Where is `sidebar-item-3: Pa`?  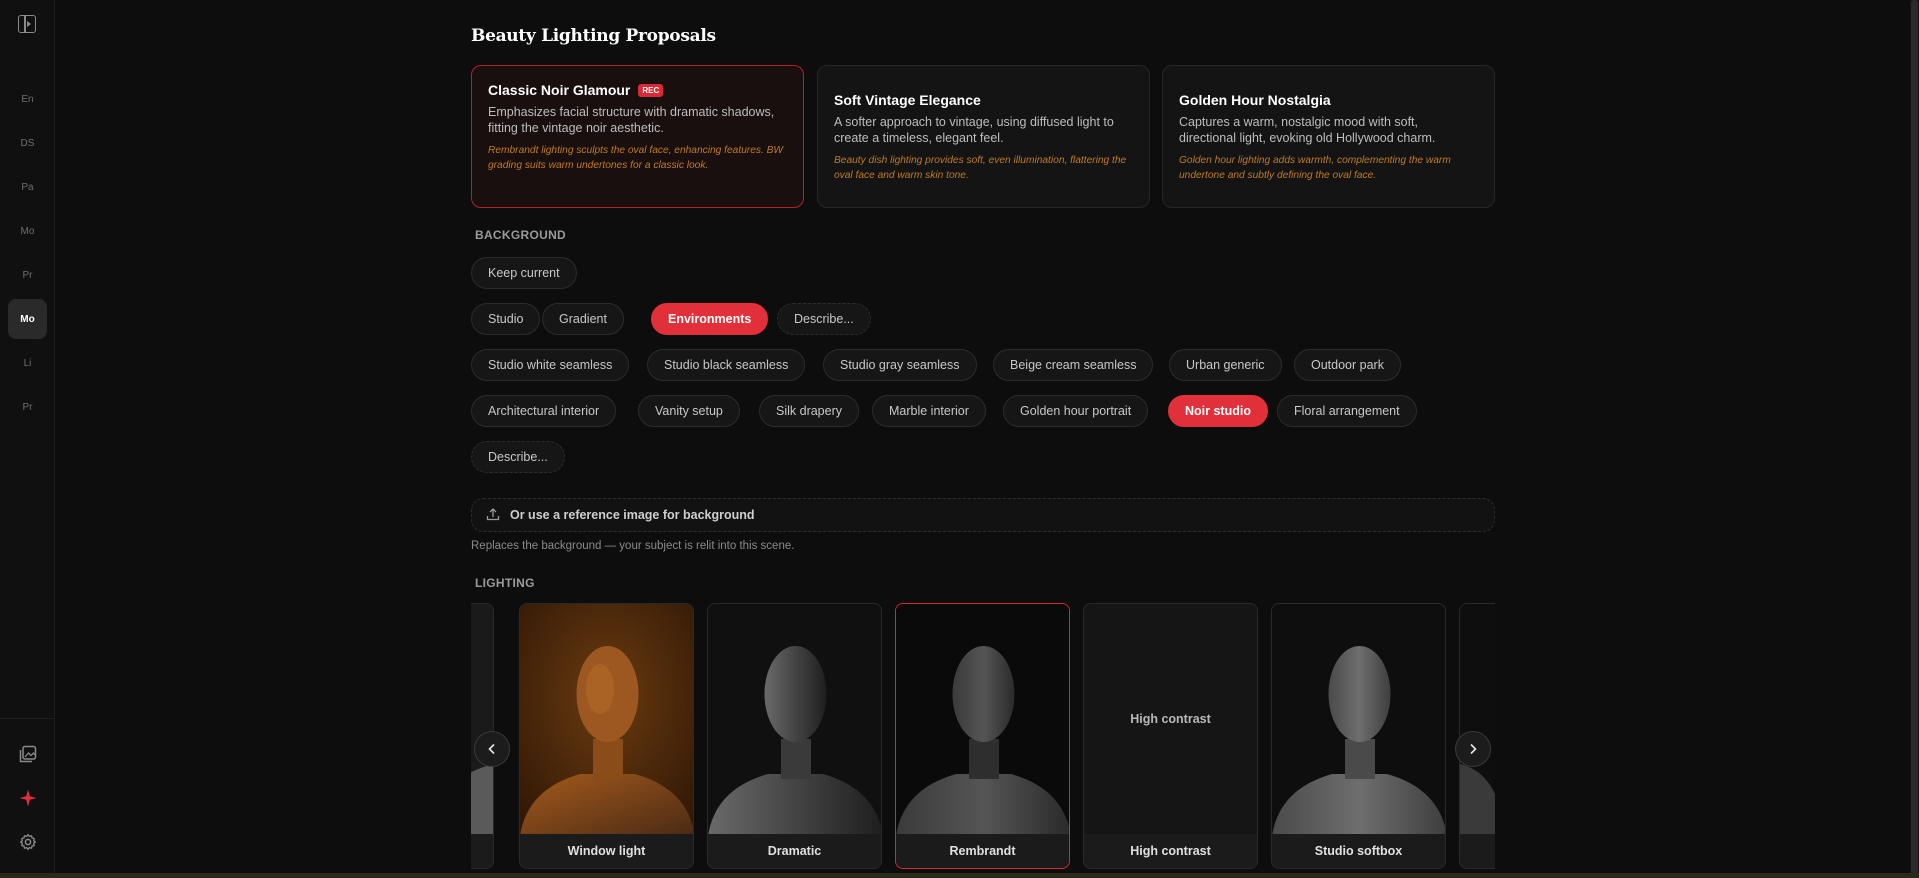 sidebar-item-3: Pa is located at coordinates (27, 187).